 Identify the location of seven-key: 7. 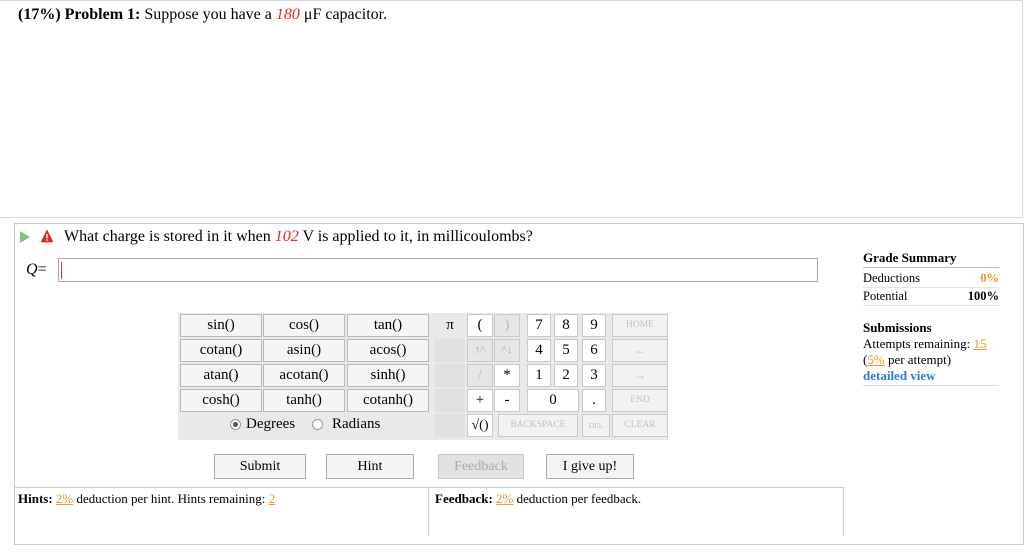
(539, 325).